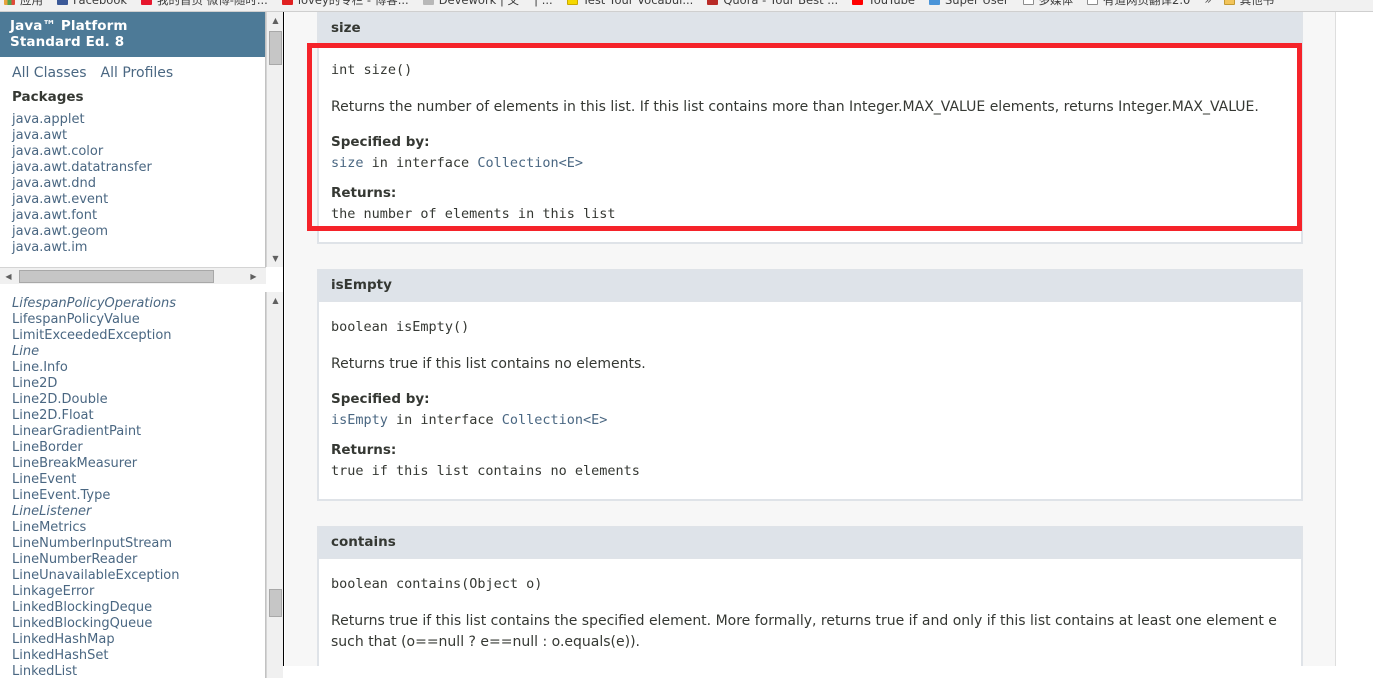 Image resolution: width=1373 pixels, height=678 pixels. I want to click on bookmark-label: YouTube, so click(891, 3).